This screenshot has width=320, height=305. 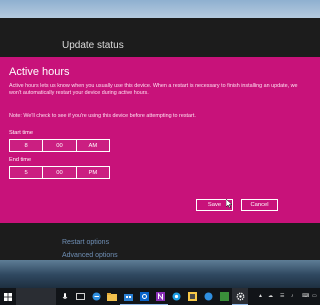 I want to click on end-period: PM, so click(x=93, y=172).